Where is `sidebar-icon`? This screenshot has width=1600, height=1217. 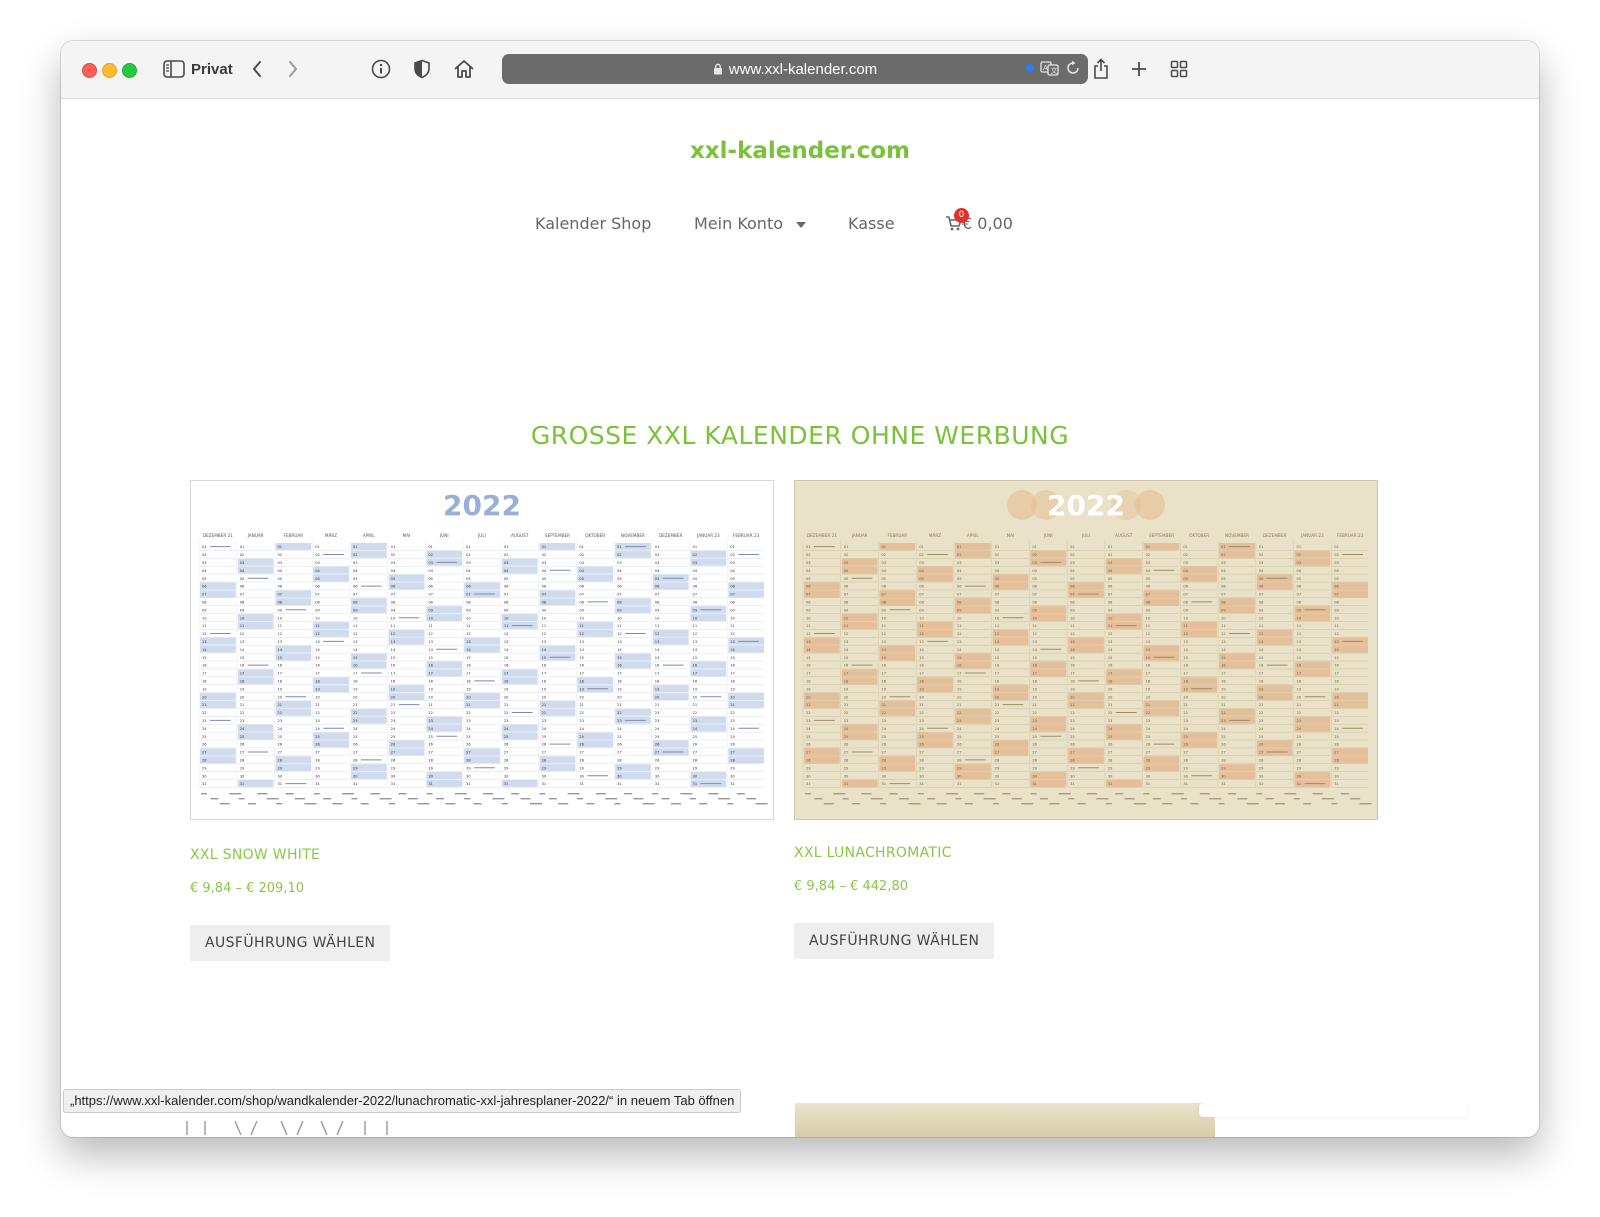
sidebar-icon is located at coordinates (174, 69).